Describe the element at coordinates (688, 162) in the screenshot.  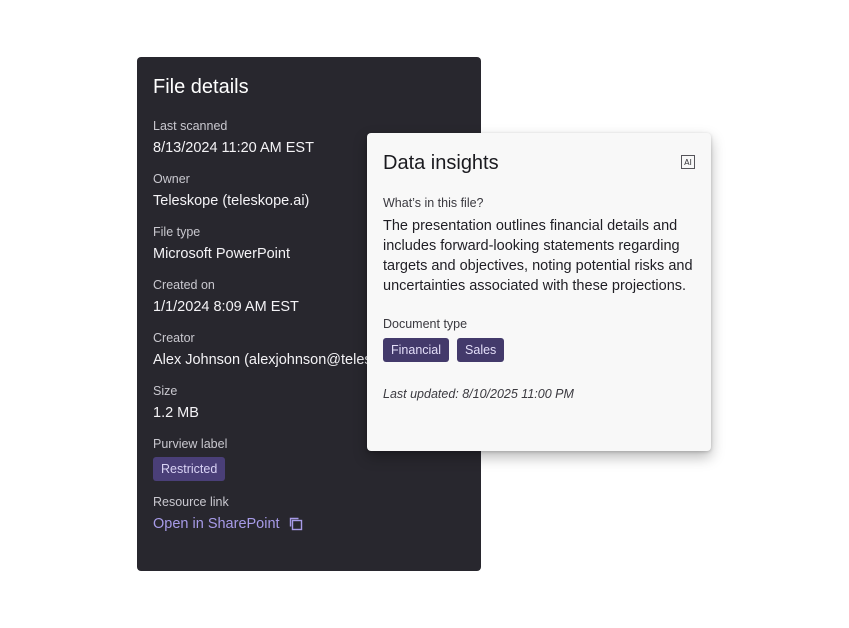
I see `ai-icon: AI` at that location.